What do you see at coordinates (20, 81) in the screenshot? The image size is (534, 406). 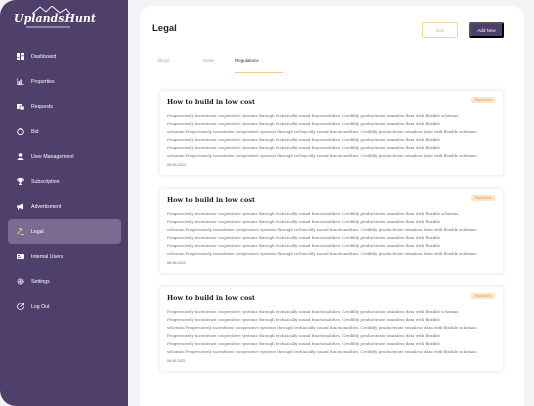 I see `chart-icon` at bounding box center [20, 81].